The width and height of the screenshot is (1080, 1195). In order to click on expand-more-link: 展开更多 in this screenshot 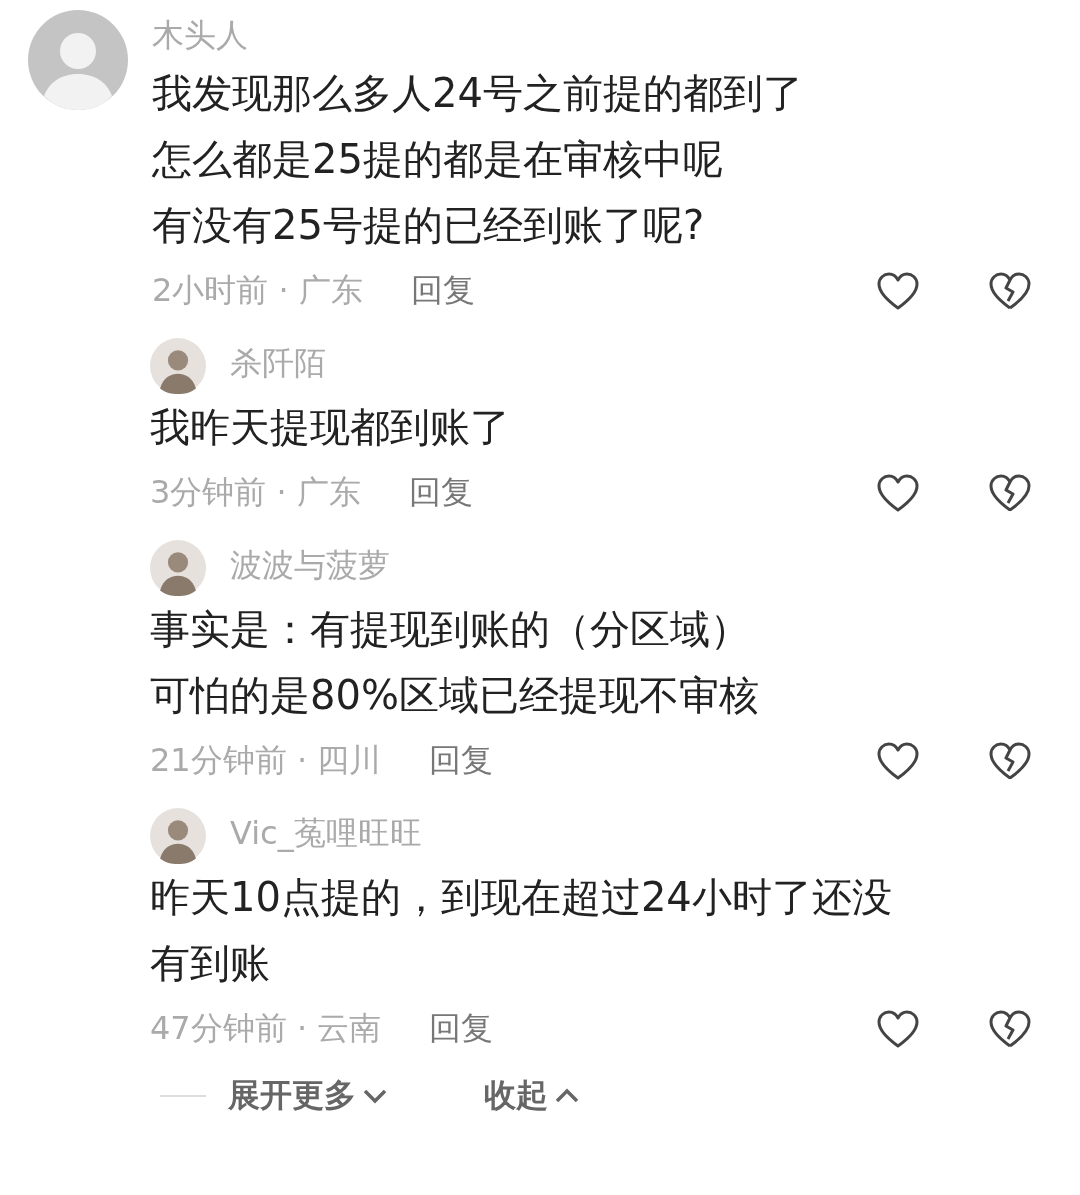, I will do `click(308, 1096)`.